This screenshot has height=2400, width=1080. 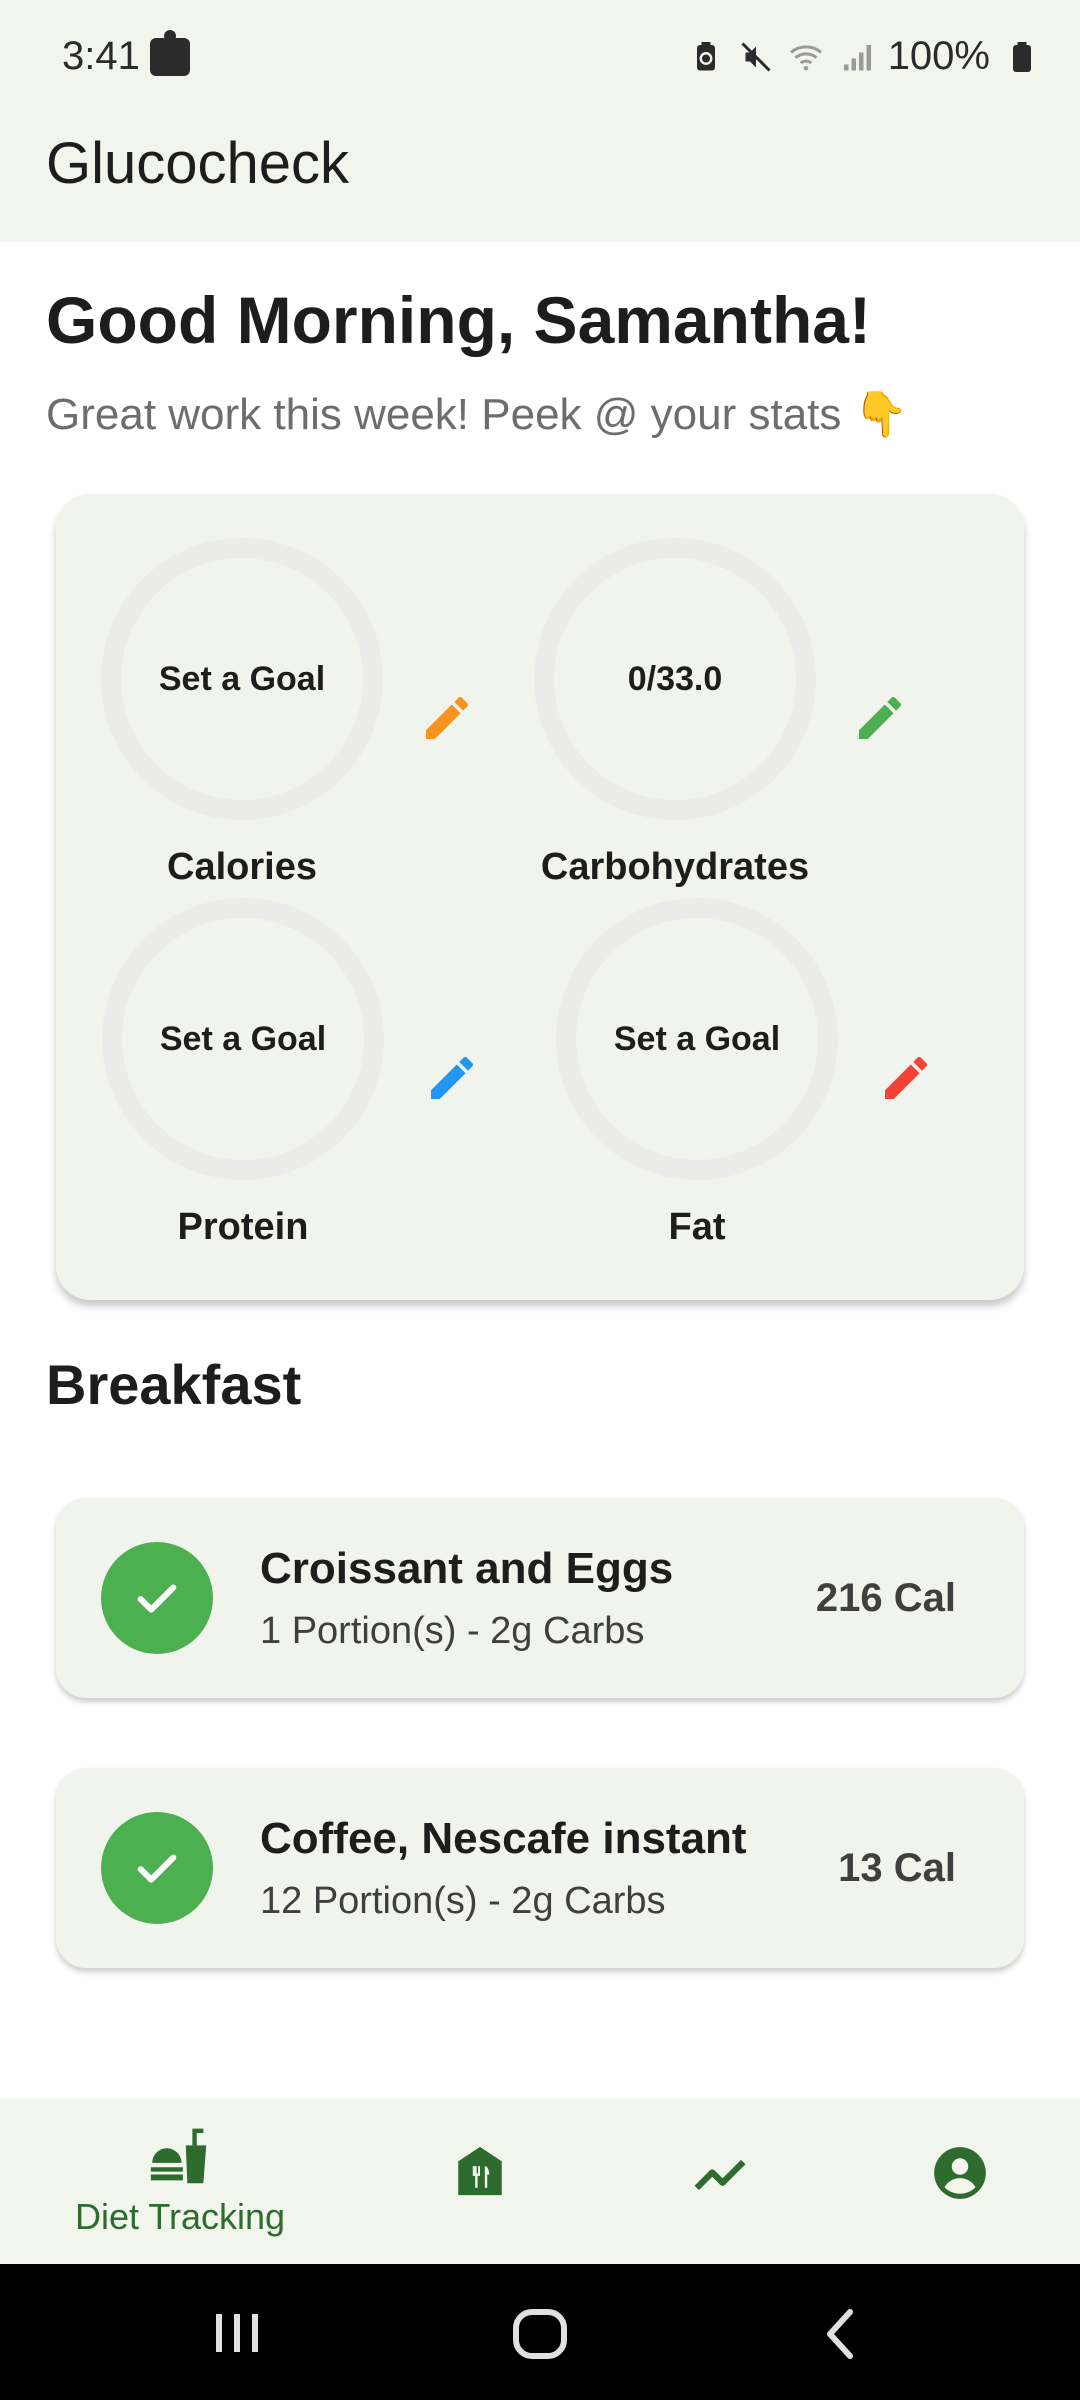 I want to click on edit-calories-pencil-icon, so click(x=447, y=718).